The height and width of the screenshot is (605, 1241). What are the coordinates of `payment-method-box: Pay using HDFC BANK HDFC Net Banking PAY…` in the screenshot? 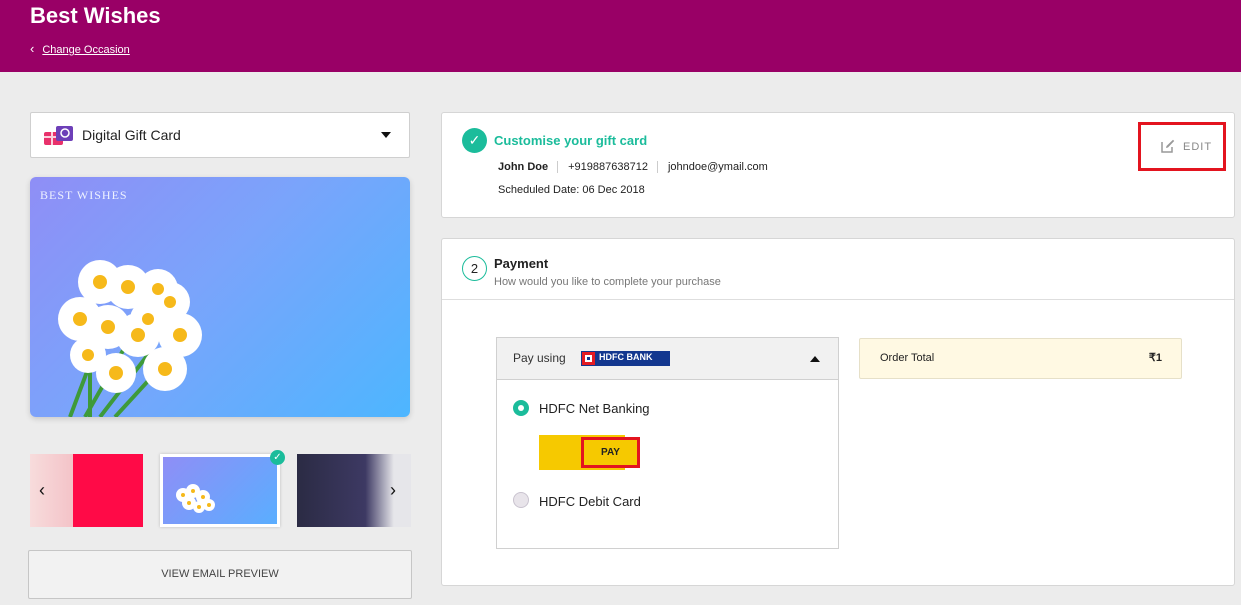 It's located at (667, 443).